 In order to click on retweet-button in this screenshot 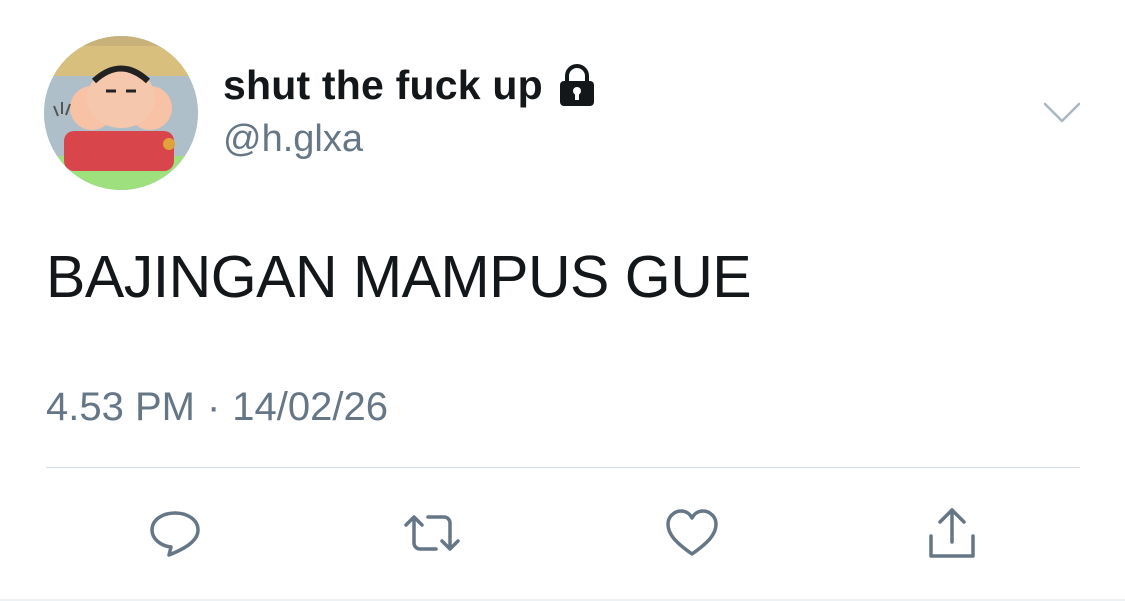, I will do `click(432, 535)`.